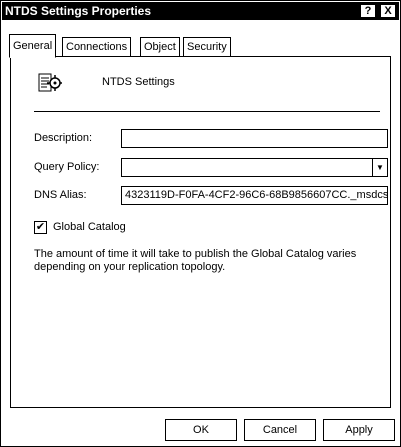 This screenshot has height=447, width=401. What do you see at coordinates (207, 111) in the screenshot?
I see `separator` at bounding box center [207, 111].